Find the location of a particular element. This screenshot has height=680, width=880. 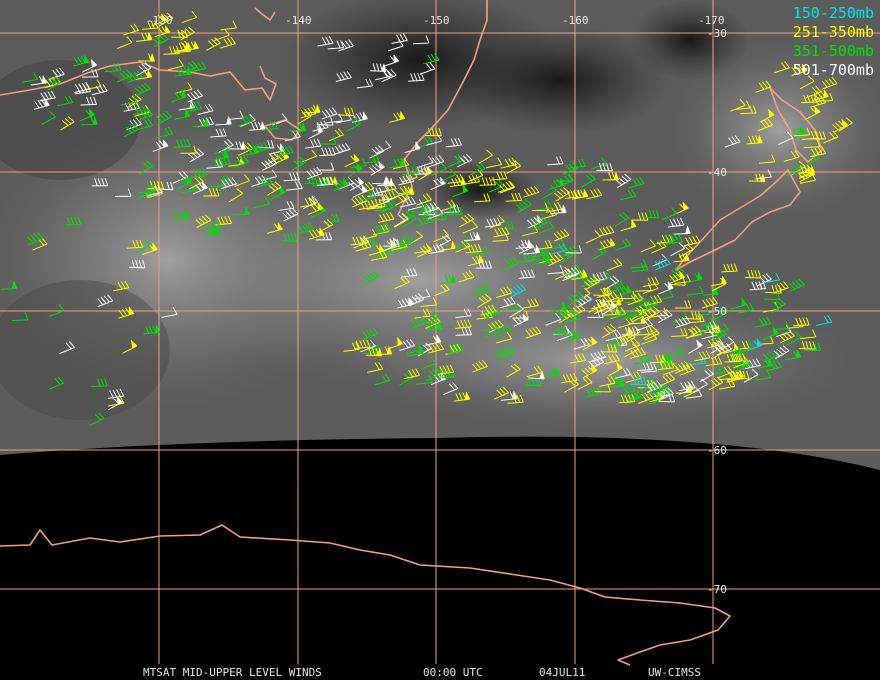

lon-label: -170 is located at coordinates (711, 20).